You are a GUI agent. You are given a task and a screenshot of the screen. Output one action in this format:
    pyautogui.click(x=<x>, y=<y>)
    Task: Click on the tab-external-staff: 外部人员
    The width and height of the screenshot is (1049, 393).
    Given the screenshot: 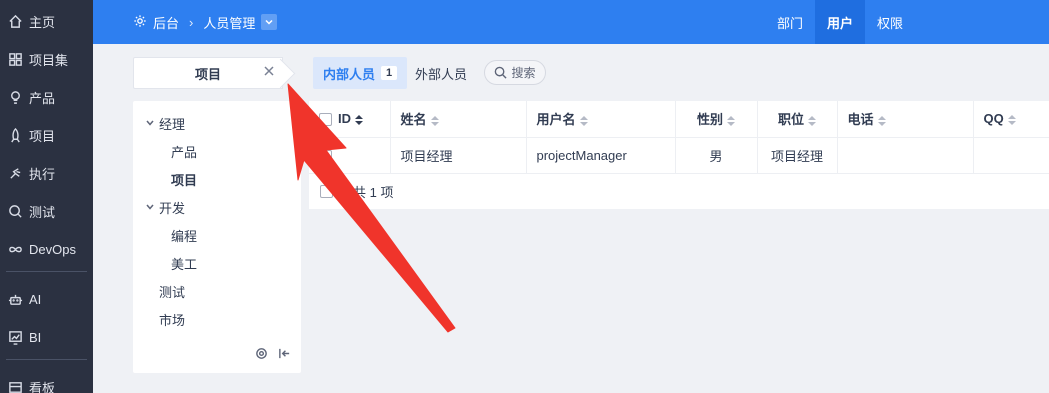 What is the action you would take?
    pyautogui.click(x=441, y=73)
    